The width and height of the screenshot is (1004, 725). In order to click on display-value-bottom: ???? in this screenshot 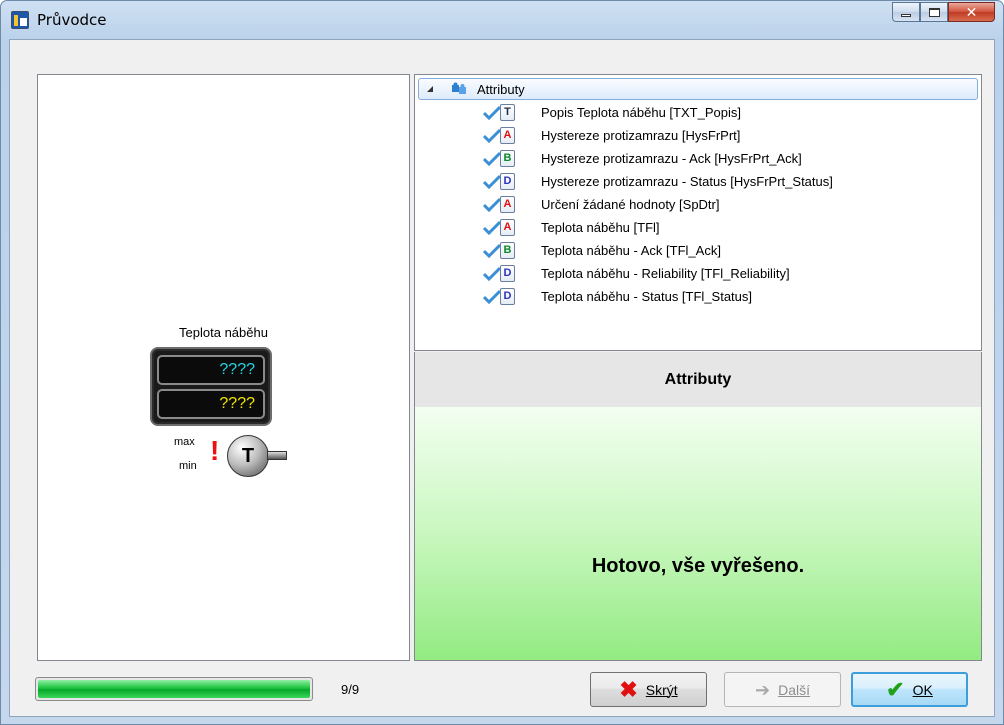, I will do `click(211, 404)`.